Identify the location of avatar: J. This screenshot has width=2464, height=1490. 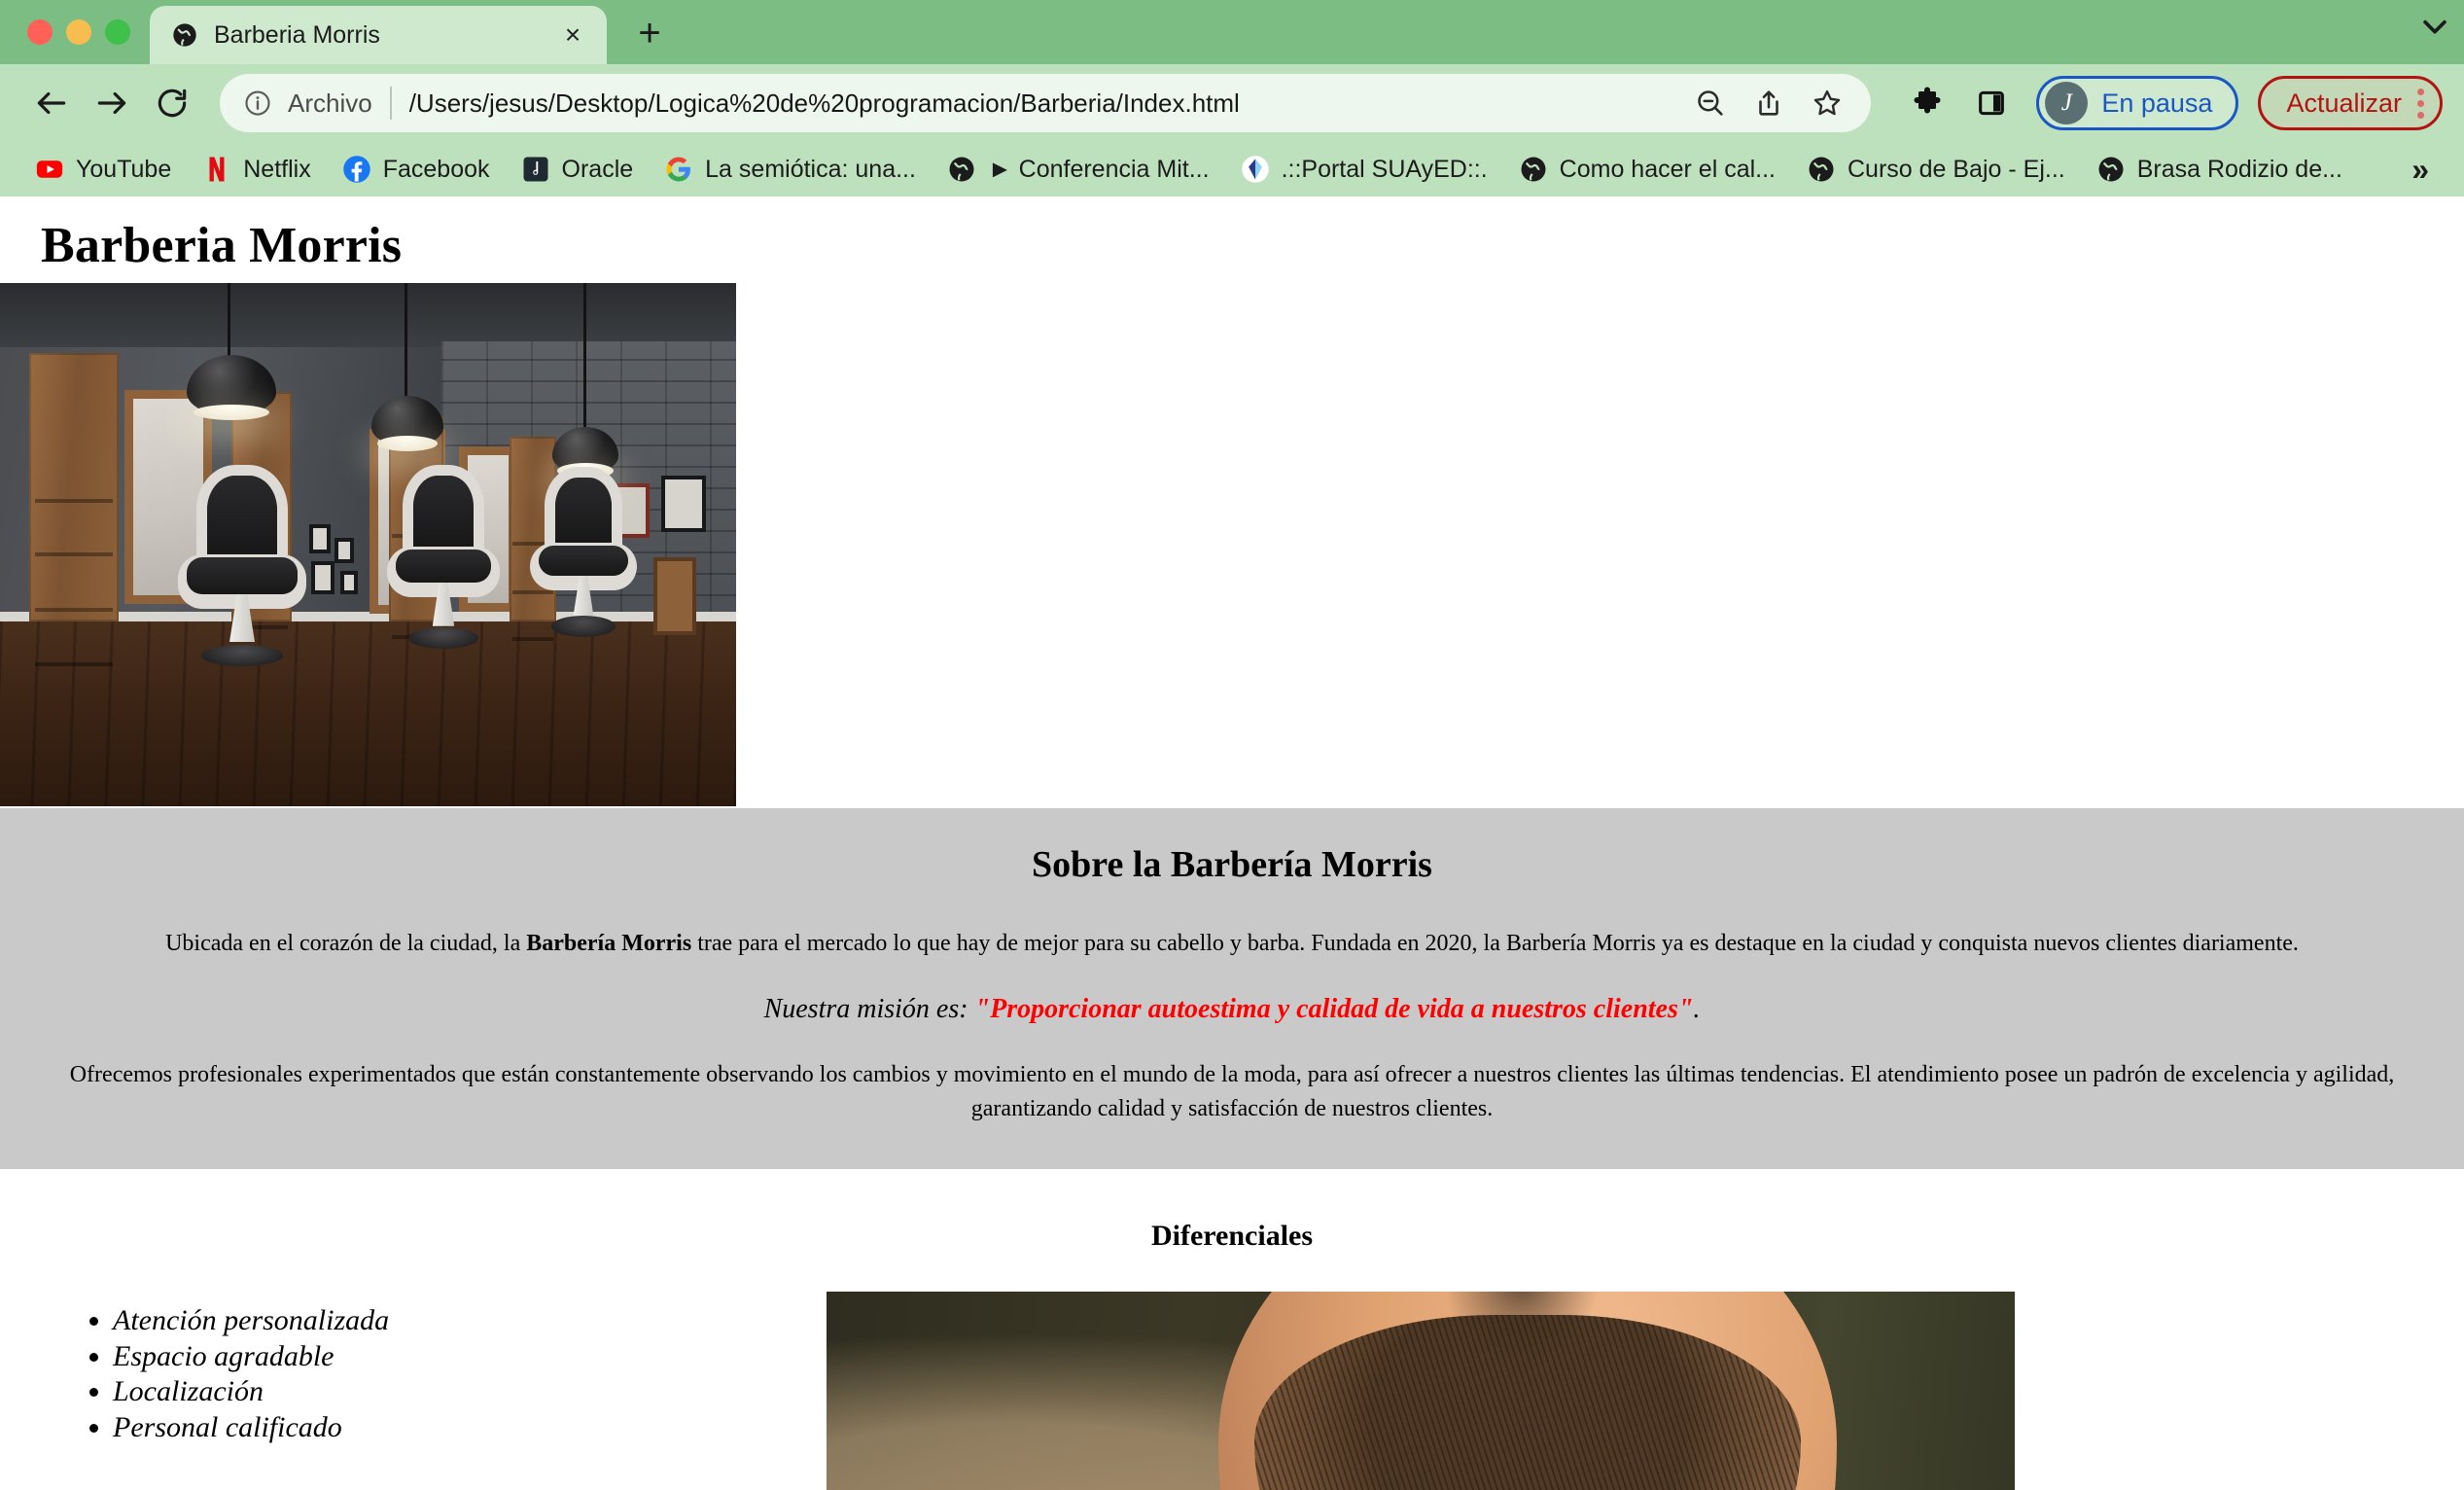
(2067, 103).